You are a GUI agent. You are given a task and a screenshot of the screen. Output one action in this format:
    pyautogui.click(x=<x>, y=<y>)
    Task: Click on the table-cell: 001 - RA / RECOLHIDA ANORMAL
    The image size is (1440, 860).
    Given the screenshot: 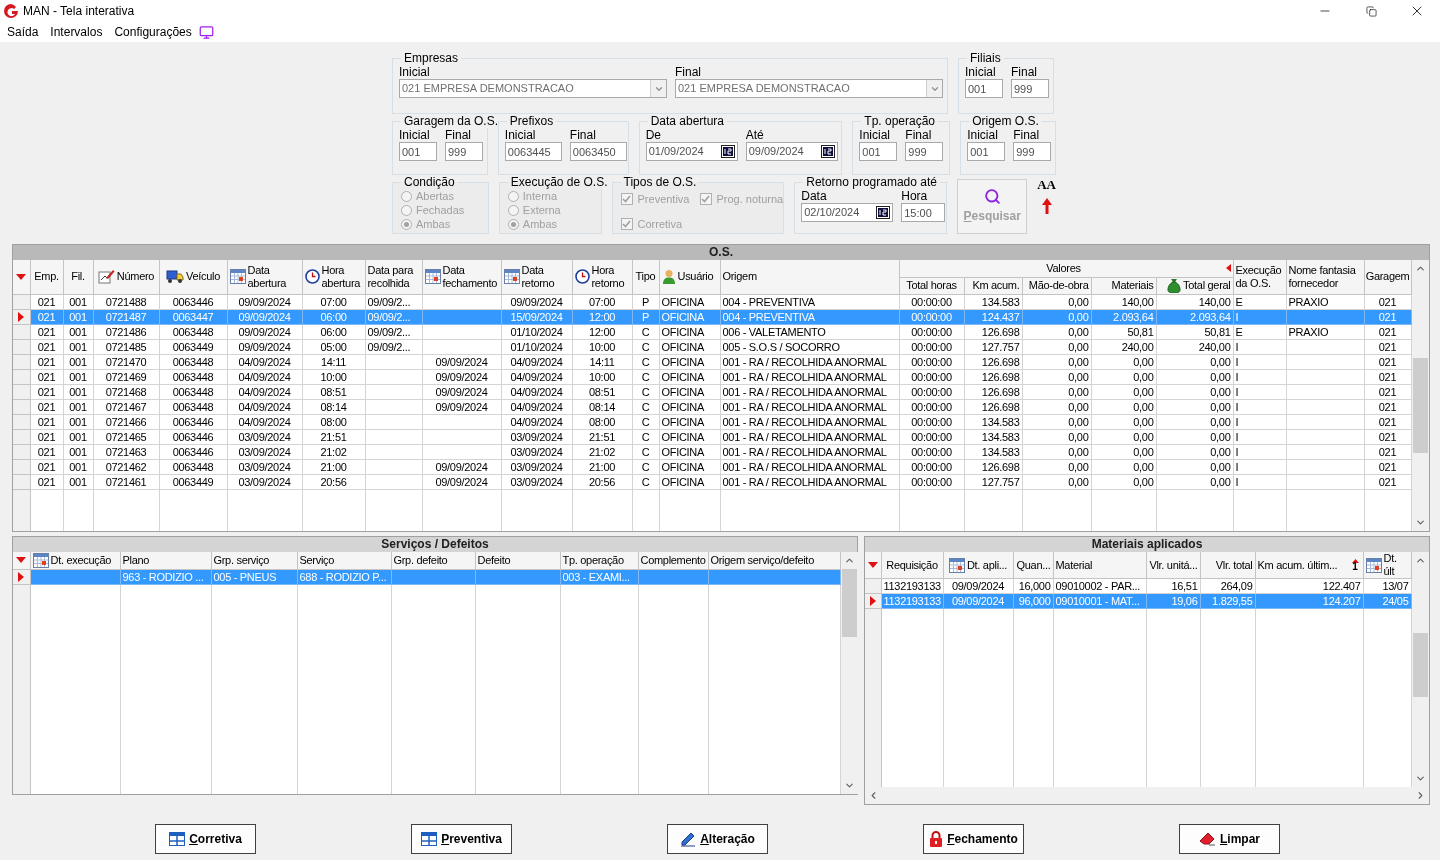 What is the action you would take?
    pyautogui.click(x=809, y=466)
    